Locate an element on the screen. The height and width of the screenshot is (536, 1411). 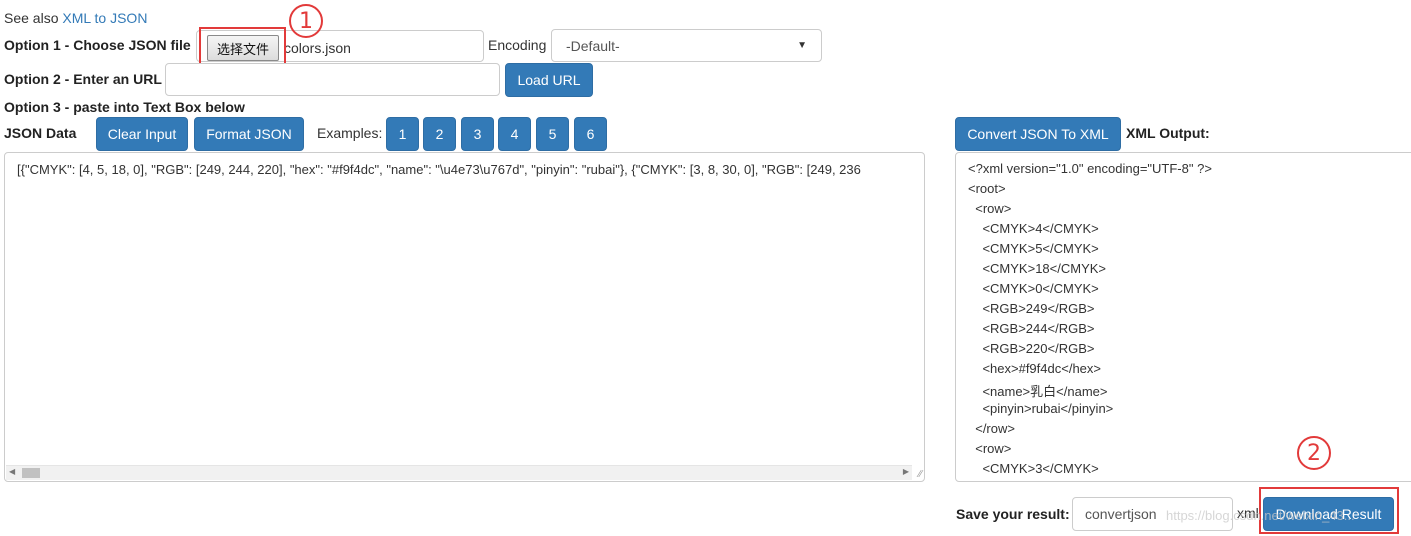
xml-to-json-link: XML to JSON is located at coordinates (104, 18).